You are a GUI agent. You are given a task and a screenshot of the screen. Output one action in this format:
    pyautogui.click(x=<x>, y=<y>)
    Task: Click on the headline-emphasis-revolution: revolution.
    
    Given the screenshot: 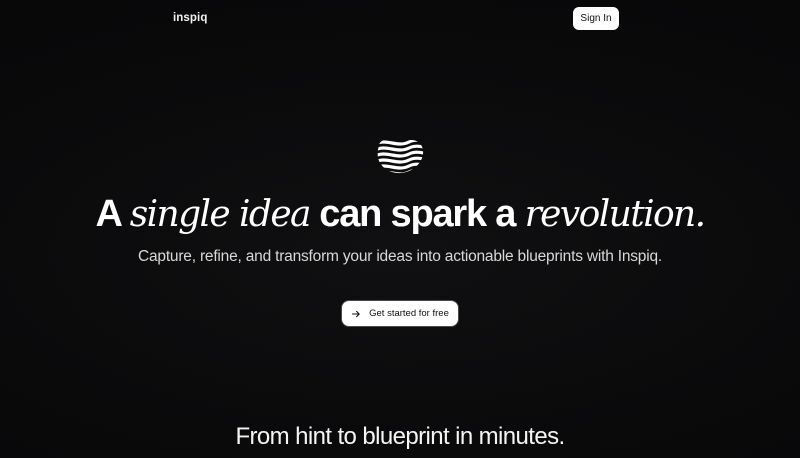 What is the action you would take?
    pyautogui.click(x=615, y=214)
    